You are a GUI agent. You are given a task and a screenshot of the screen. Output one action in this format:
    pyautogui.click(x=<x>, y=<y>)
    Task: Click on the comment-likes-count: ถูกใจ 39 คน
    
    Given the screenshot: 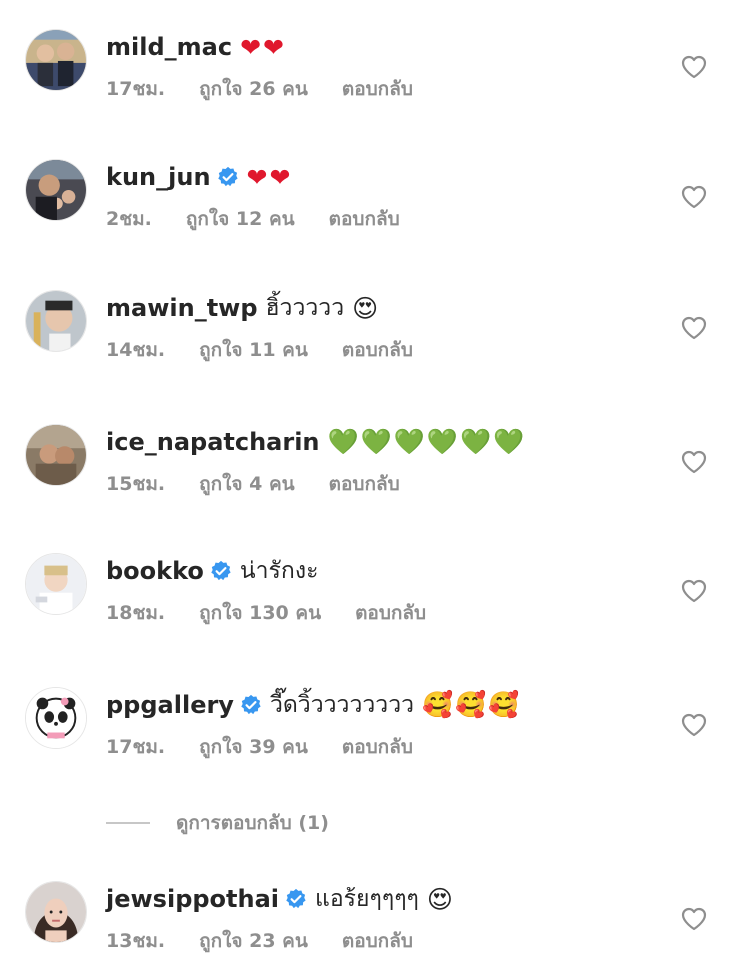 What is the action you would take?
    pyautogui.click(x=253, y=747)
    